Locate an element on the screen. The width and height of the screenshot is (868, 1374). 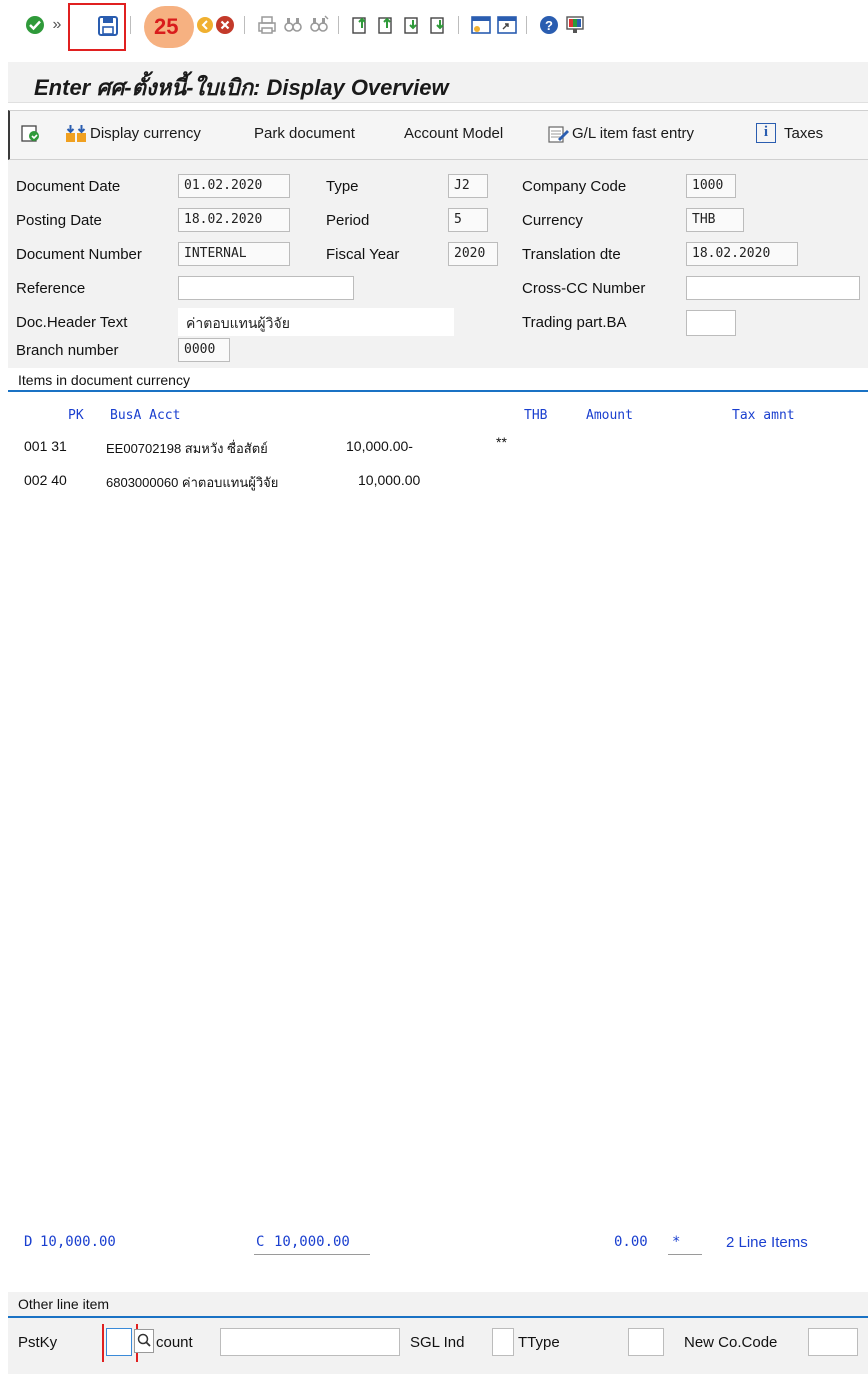
company-code-label: Company Code is located at coordinates (574, 186).